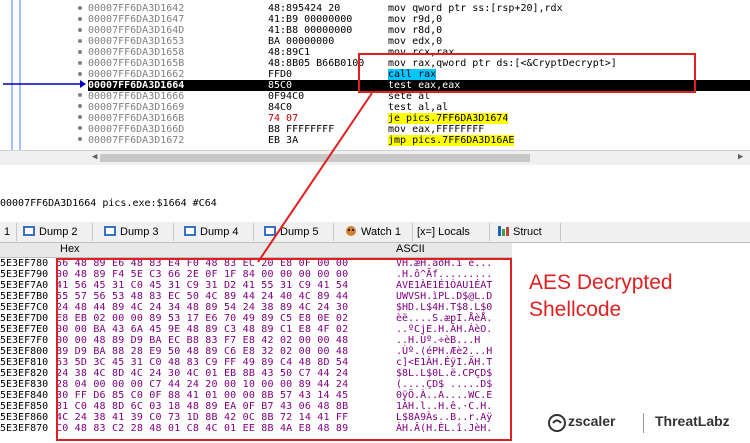  I want to click on disasm-instruction: mov edx,0, so click(415, 41).